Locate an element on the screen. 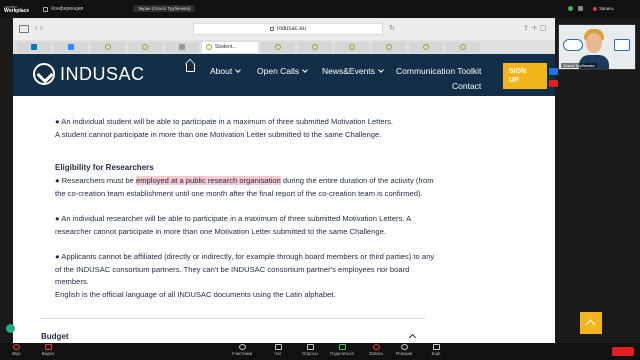  participants-button: Участники is located at coordinates (242, 350).